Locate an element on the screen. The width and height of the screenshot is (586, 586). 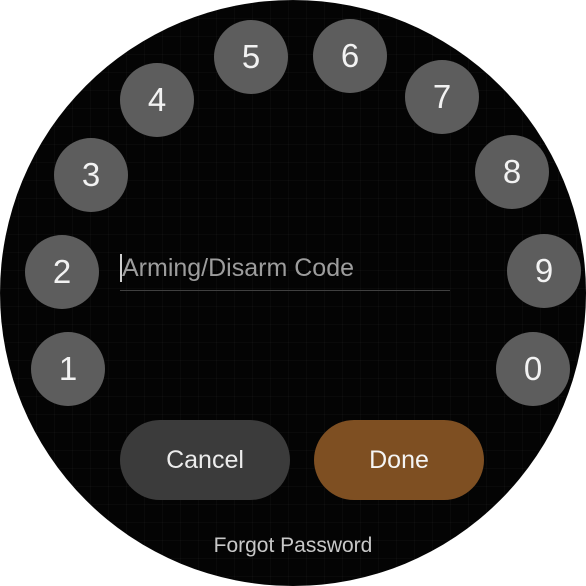
key-3: 3 is located at coordinates (91, 175).